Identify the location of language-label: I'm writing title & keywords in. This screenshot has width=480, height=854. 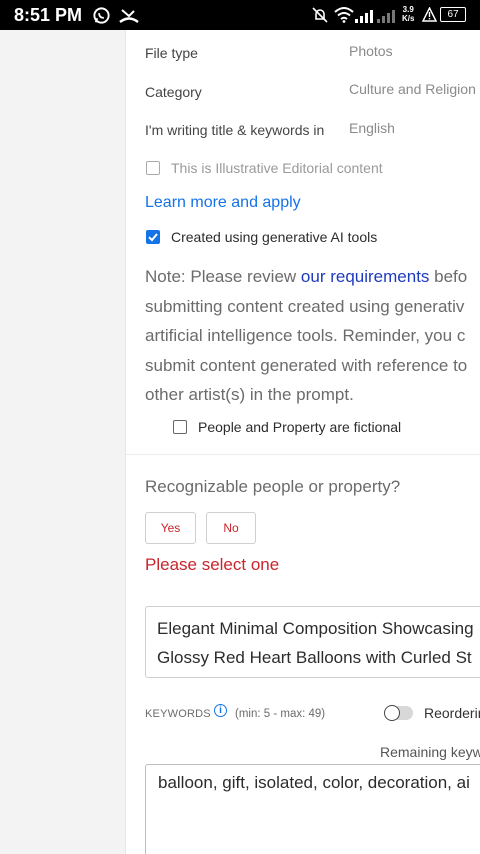
(235, 130).